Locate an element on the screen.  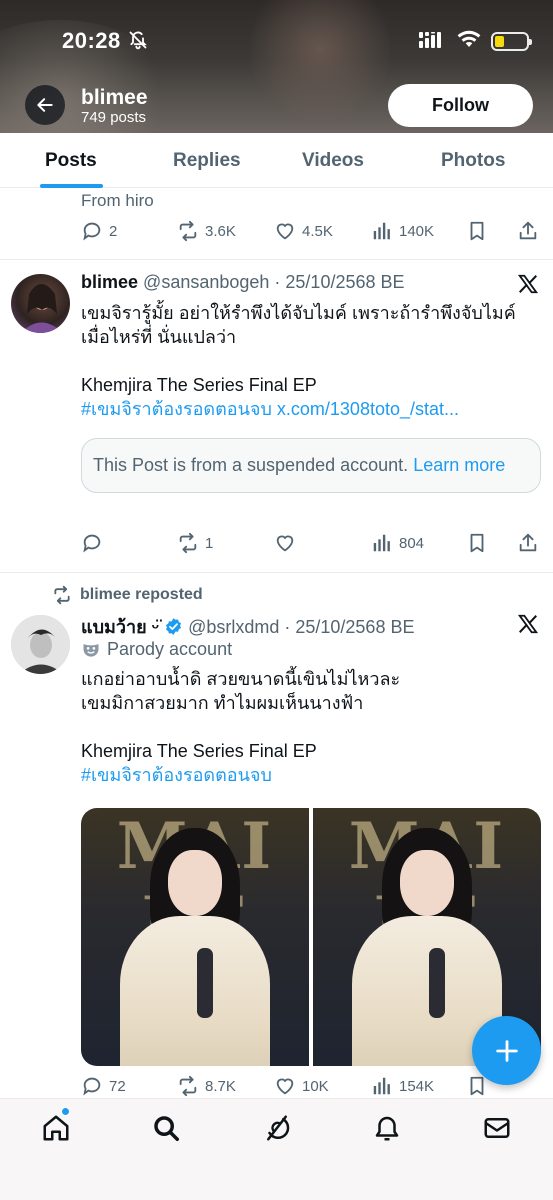
arrow-left-icon is located at coordinates (45, 105).